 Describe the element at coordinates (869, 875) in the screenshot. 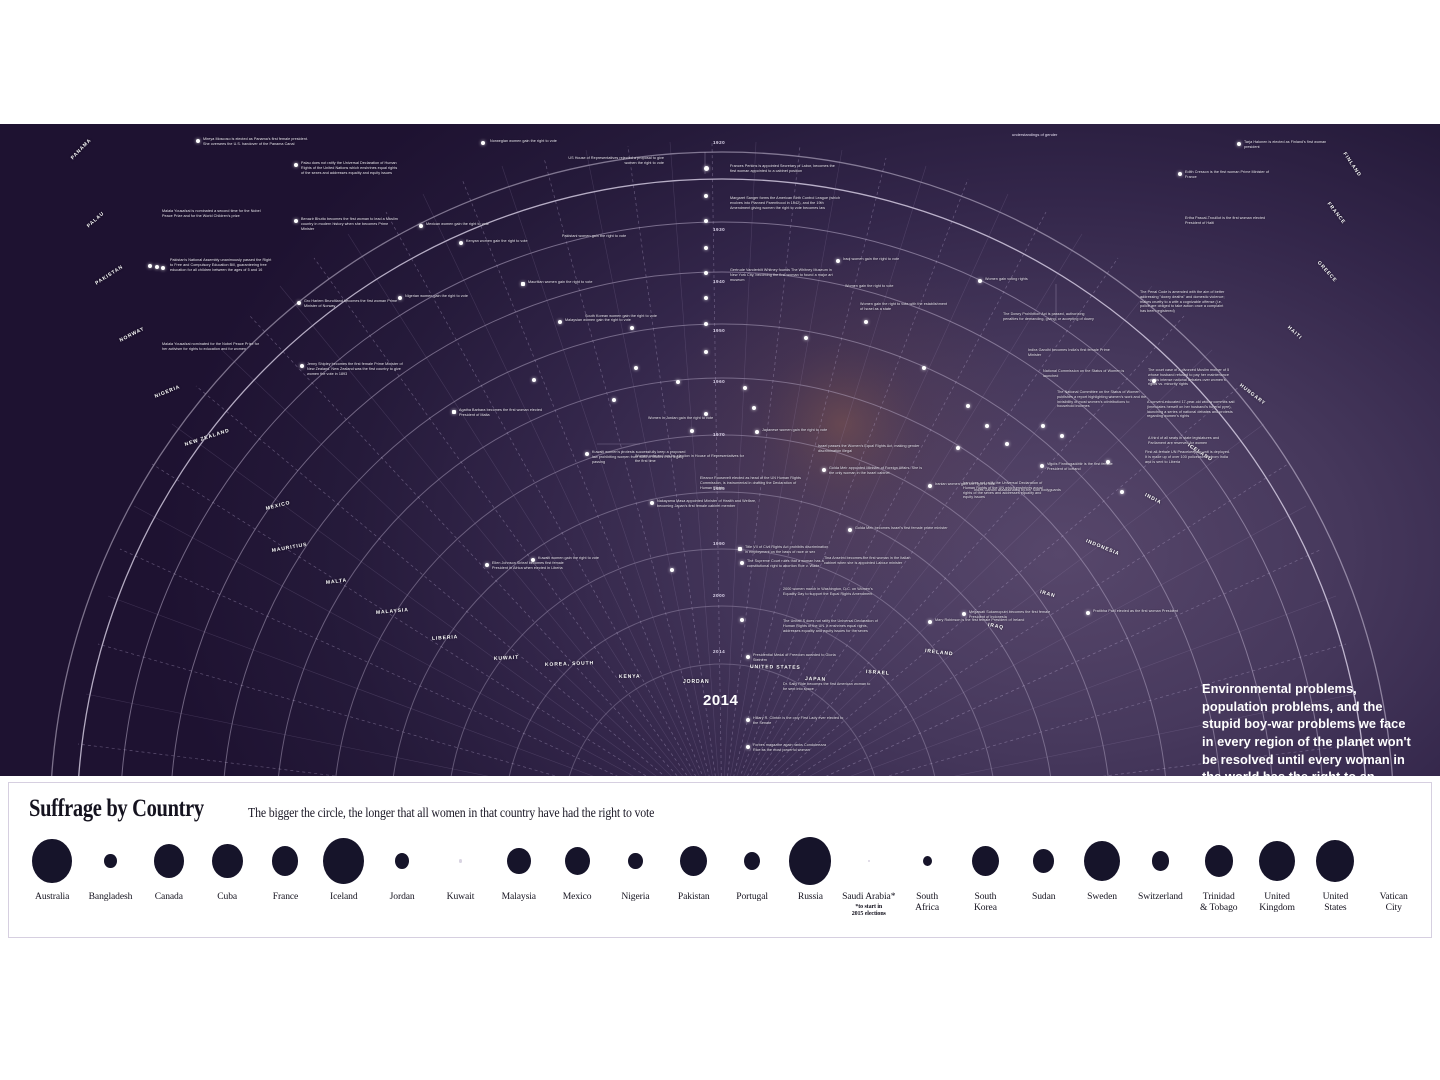

I see `suffrage-legend-item: Saudi Arabia* *to start in 2015 elections` at that location.